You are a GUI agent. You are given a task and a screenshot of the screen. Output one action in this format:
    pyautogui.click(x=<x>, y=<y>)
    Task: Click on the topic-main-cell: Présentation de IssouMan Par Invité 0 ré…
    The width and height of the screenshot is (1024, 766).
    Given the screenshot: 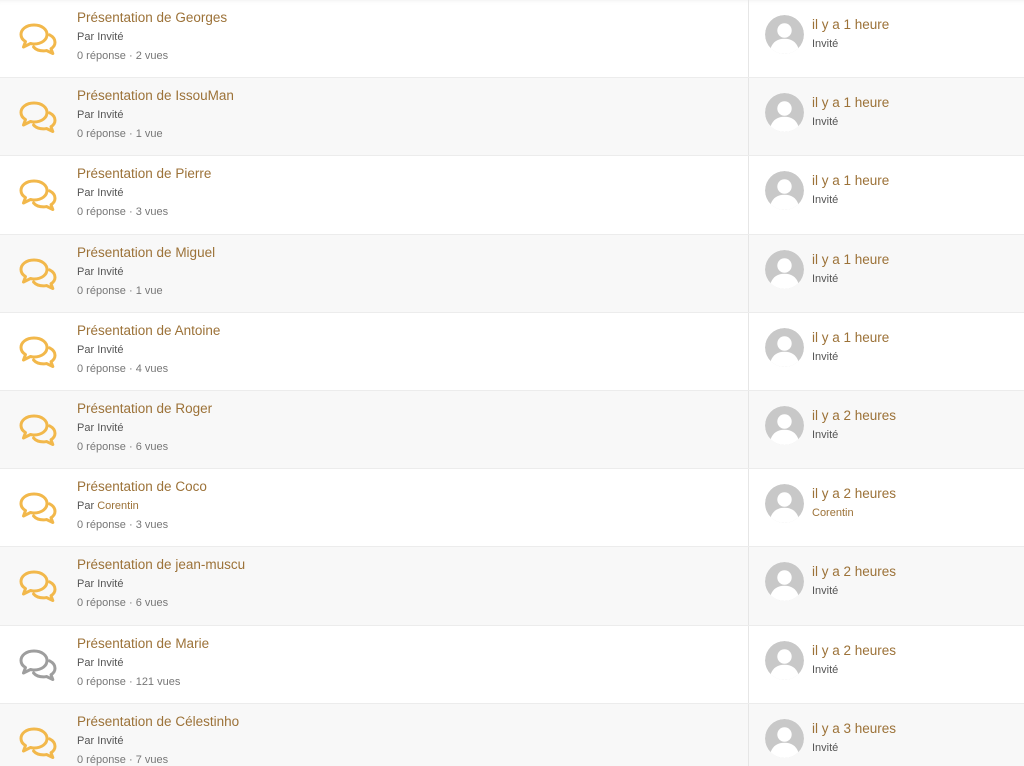 What is the action you would take?
    pyautogui.click(x=374, y=117)
    